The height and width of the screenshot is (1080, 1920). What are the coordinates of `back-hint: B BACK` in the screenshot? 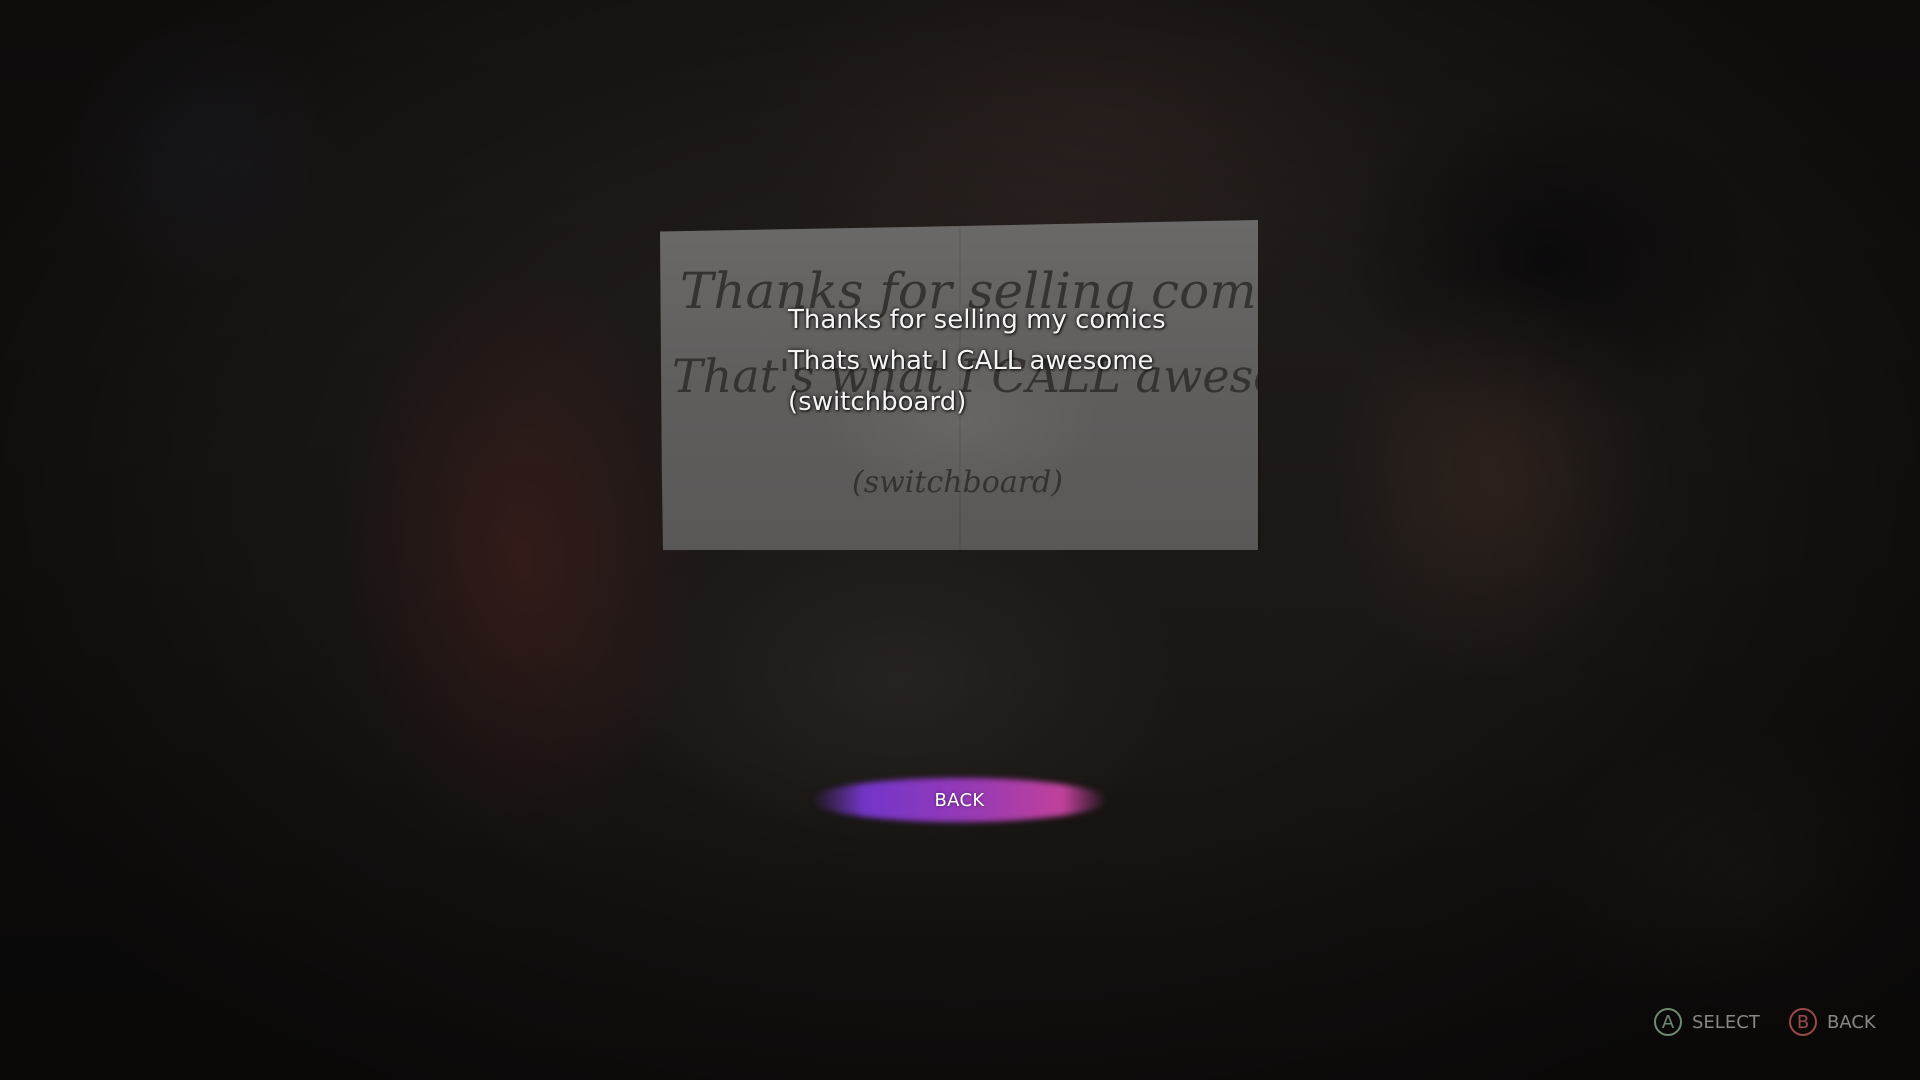 It's located at (1832, 1022).